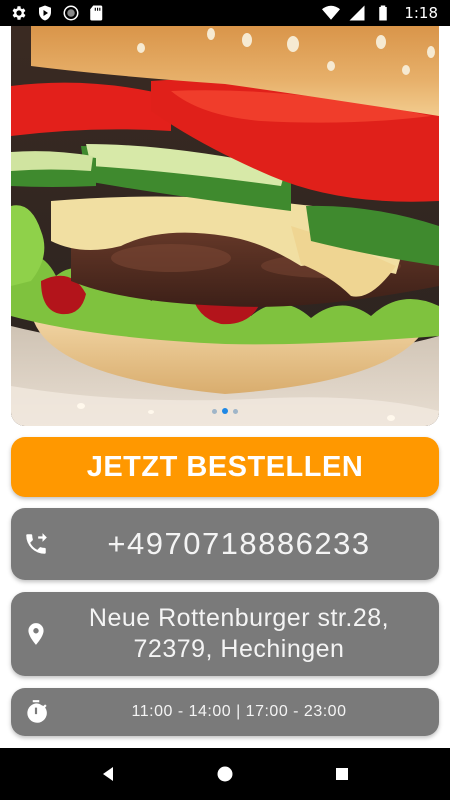  Describe the element at coordinates (357, 13) in the screenshot. I see `cellular-icon` at that location.